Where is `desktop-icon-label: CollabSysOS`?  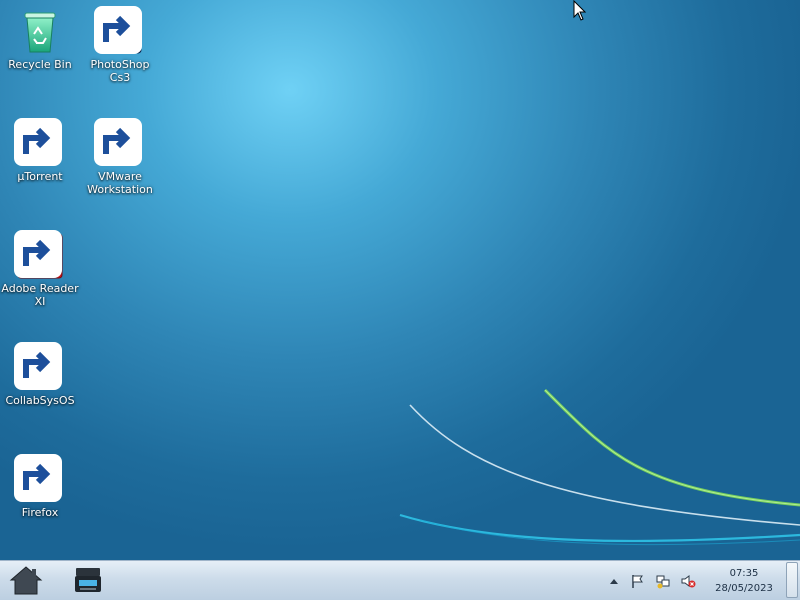 desktop-icon-label: CollabSysOS is located at coordinates (40, 400).